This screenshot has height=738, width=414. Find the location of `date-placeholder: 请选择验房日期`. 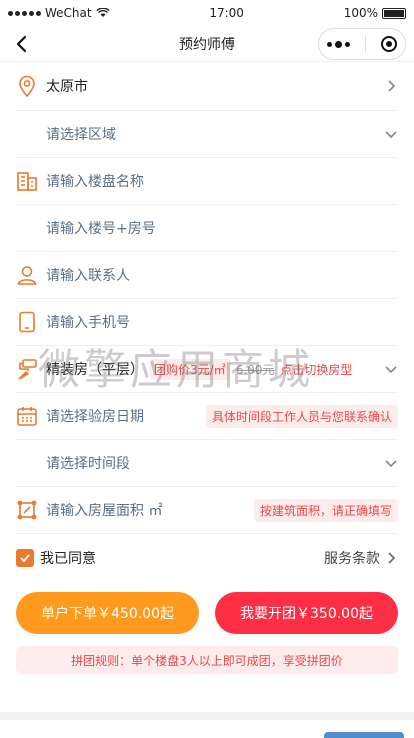

date-placeholder: 请选择验房日期 is located at coordinates (95, 417).